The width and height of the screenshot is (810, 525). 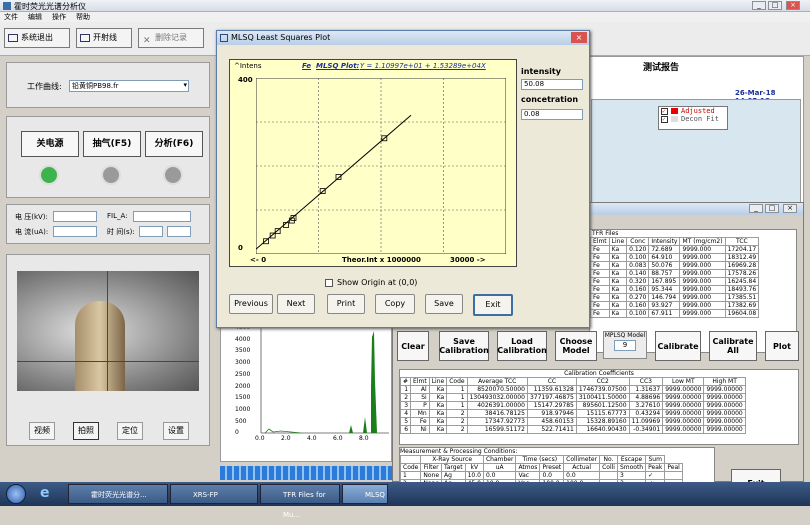 What do you see at coordinates (16, 494) in the screenshot?
I see `start-button` at bounding box center [16, 494].